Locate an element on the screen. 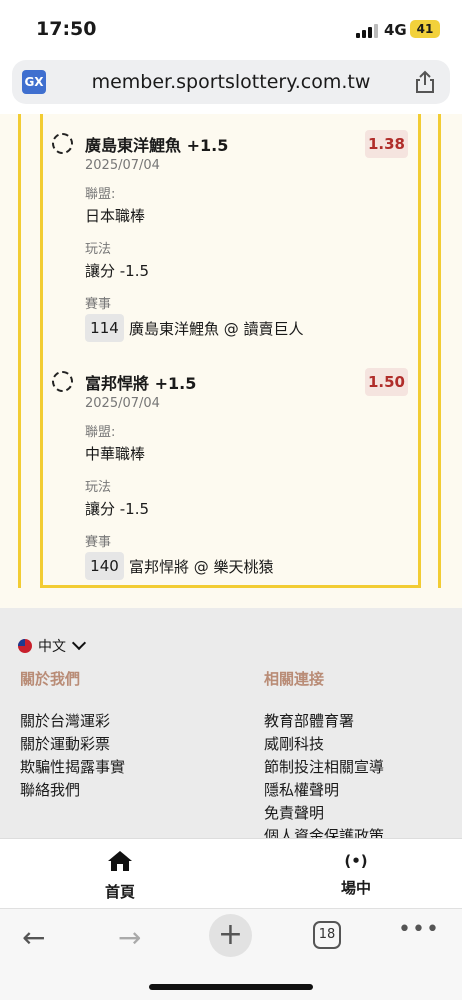 This screenshot has height=1000, width=462. slip-border-left is located at coordinates (41, 351).